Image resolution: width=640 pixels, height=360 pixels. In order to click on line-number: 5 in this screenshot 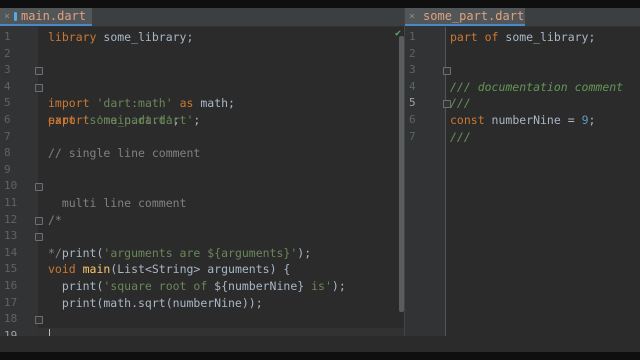, I will do `click(7, 103)`.